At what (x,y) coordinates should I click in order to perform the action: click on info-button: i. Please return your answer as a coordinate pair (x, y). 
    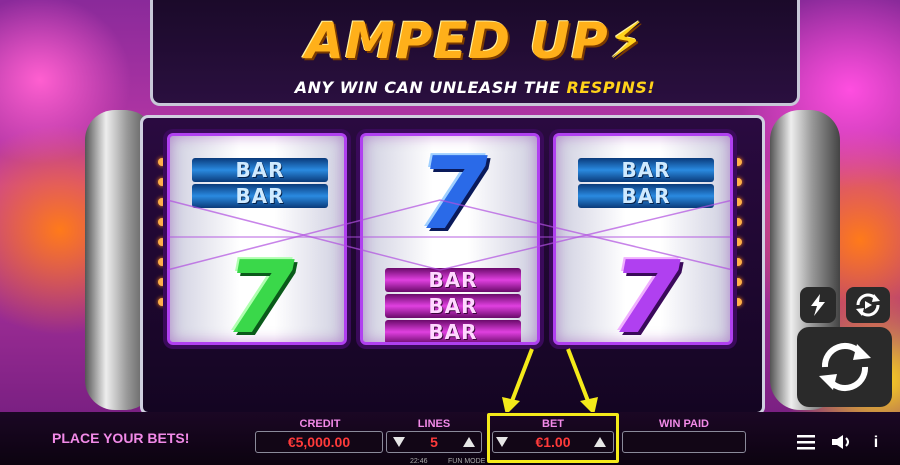
    Looking at the image, I should click on (876, 443).